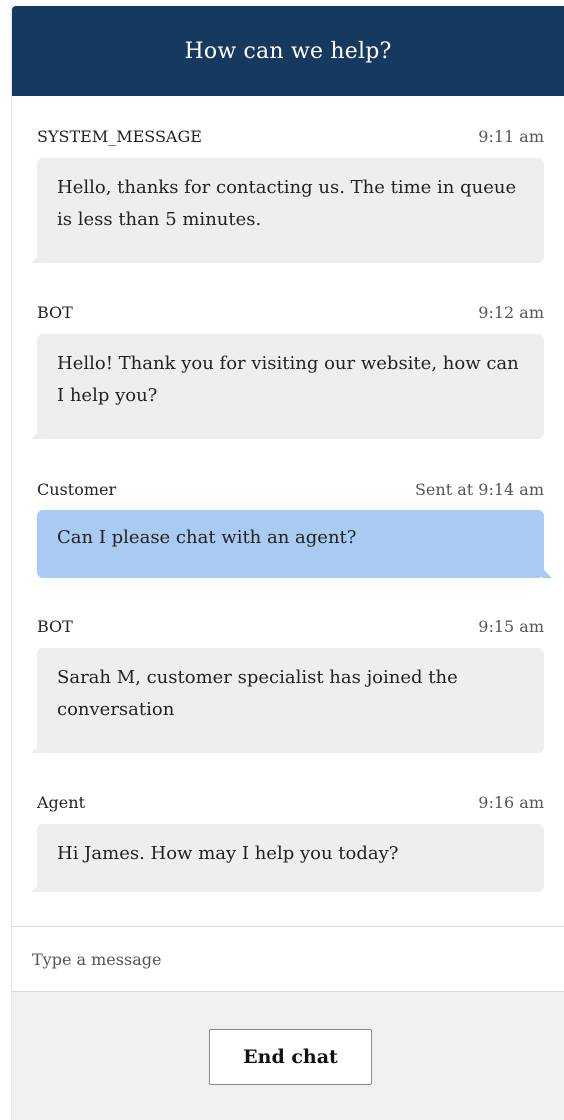 This screenshot has width=564, height=1120. What do you see at coordinates (290, 626) in the screenshot?
I see `message-meta: BOT 9:15 am` at bounding box center [290, 626].